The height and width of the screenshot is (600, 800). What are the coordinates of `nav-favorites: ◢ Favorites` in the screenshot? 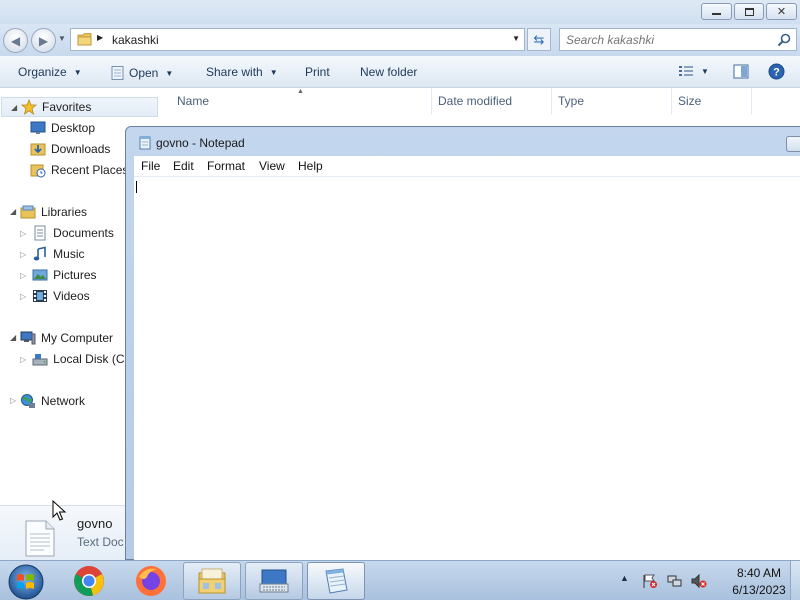 It's located at (79, 107).